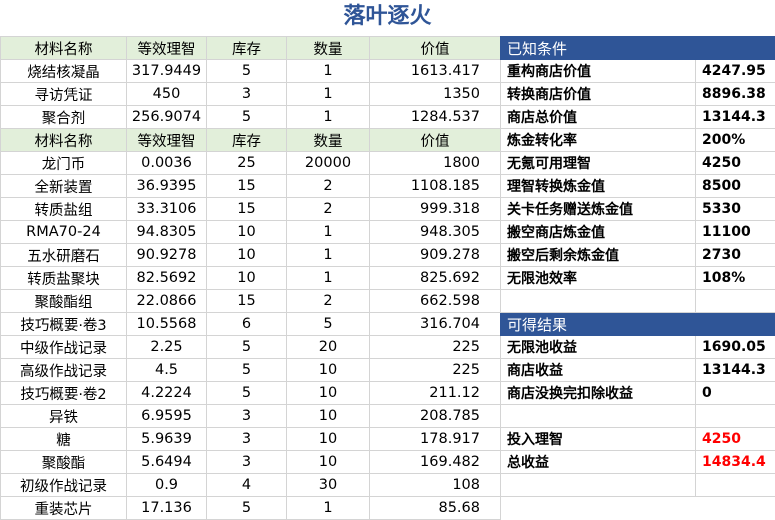  What do you see at coordinates (247, 324) in the screenshot?
I see `cell-stock: 6` at bounding box center [247, 324].